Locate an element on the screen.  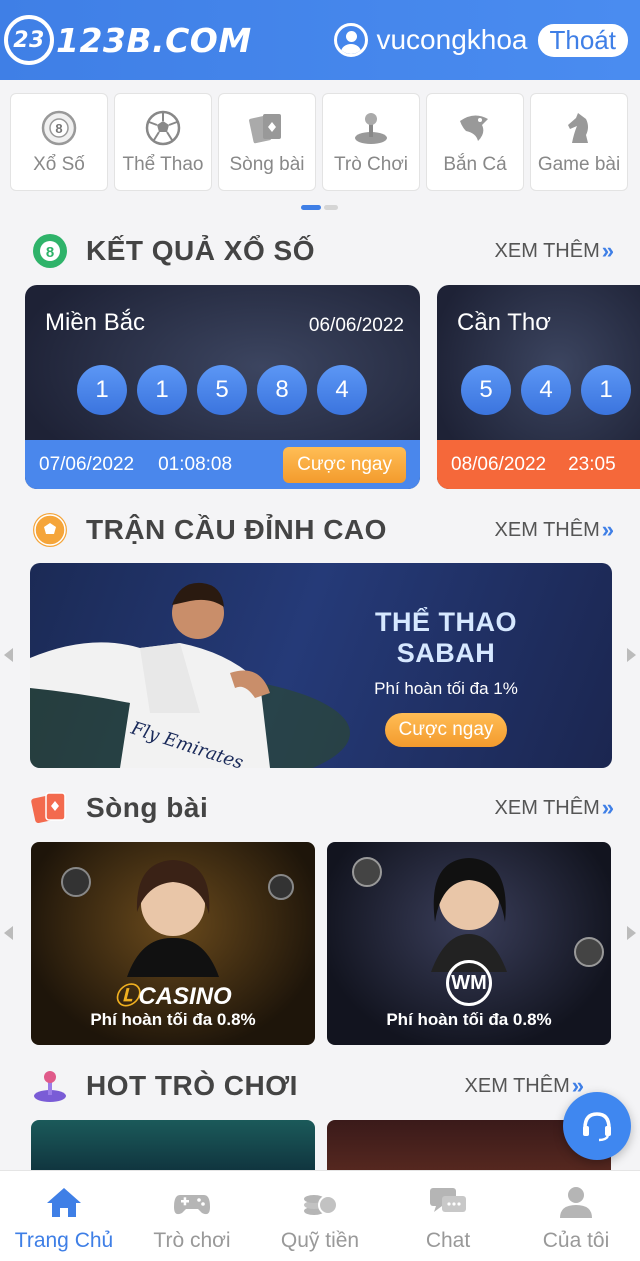
soccer-ball-icon is located at coordinates (163, 128).